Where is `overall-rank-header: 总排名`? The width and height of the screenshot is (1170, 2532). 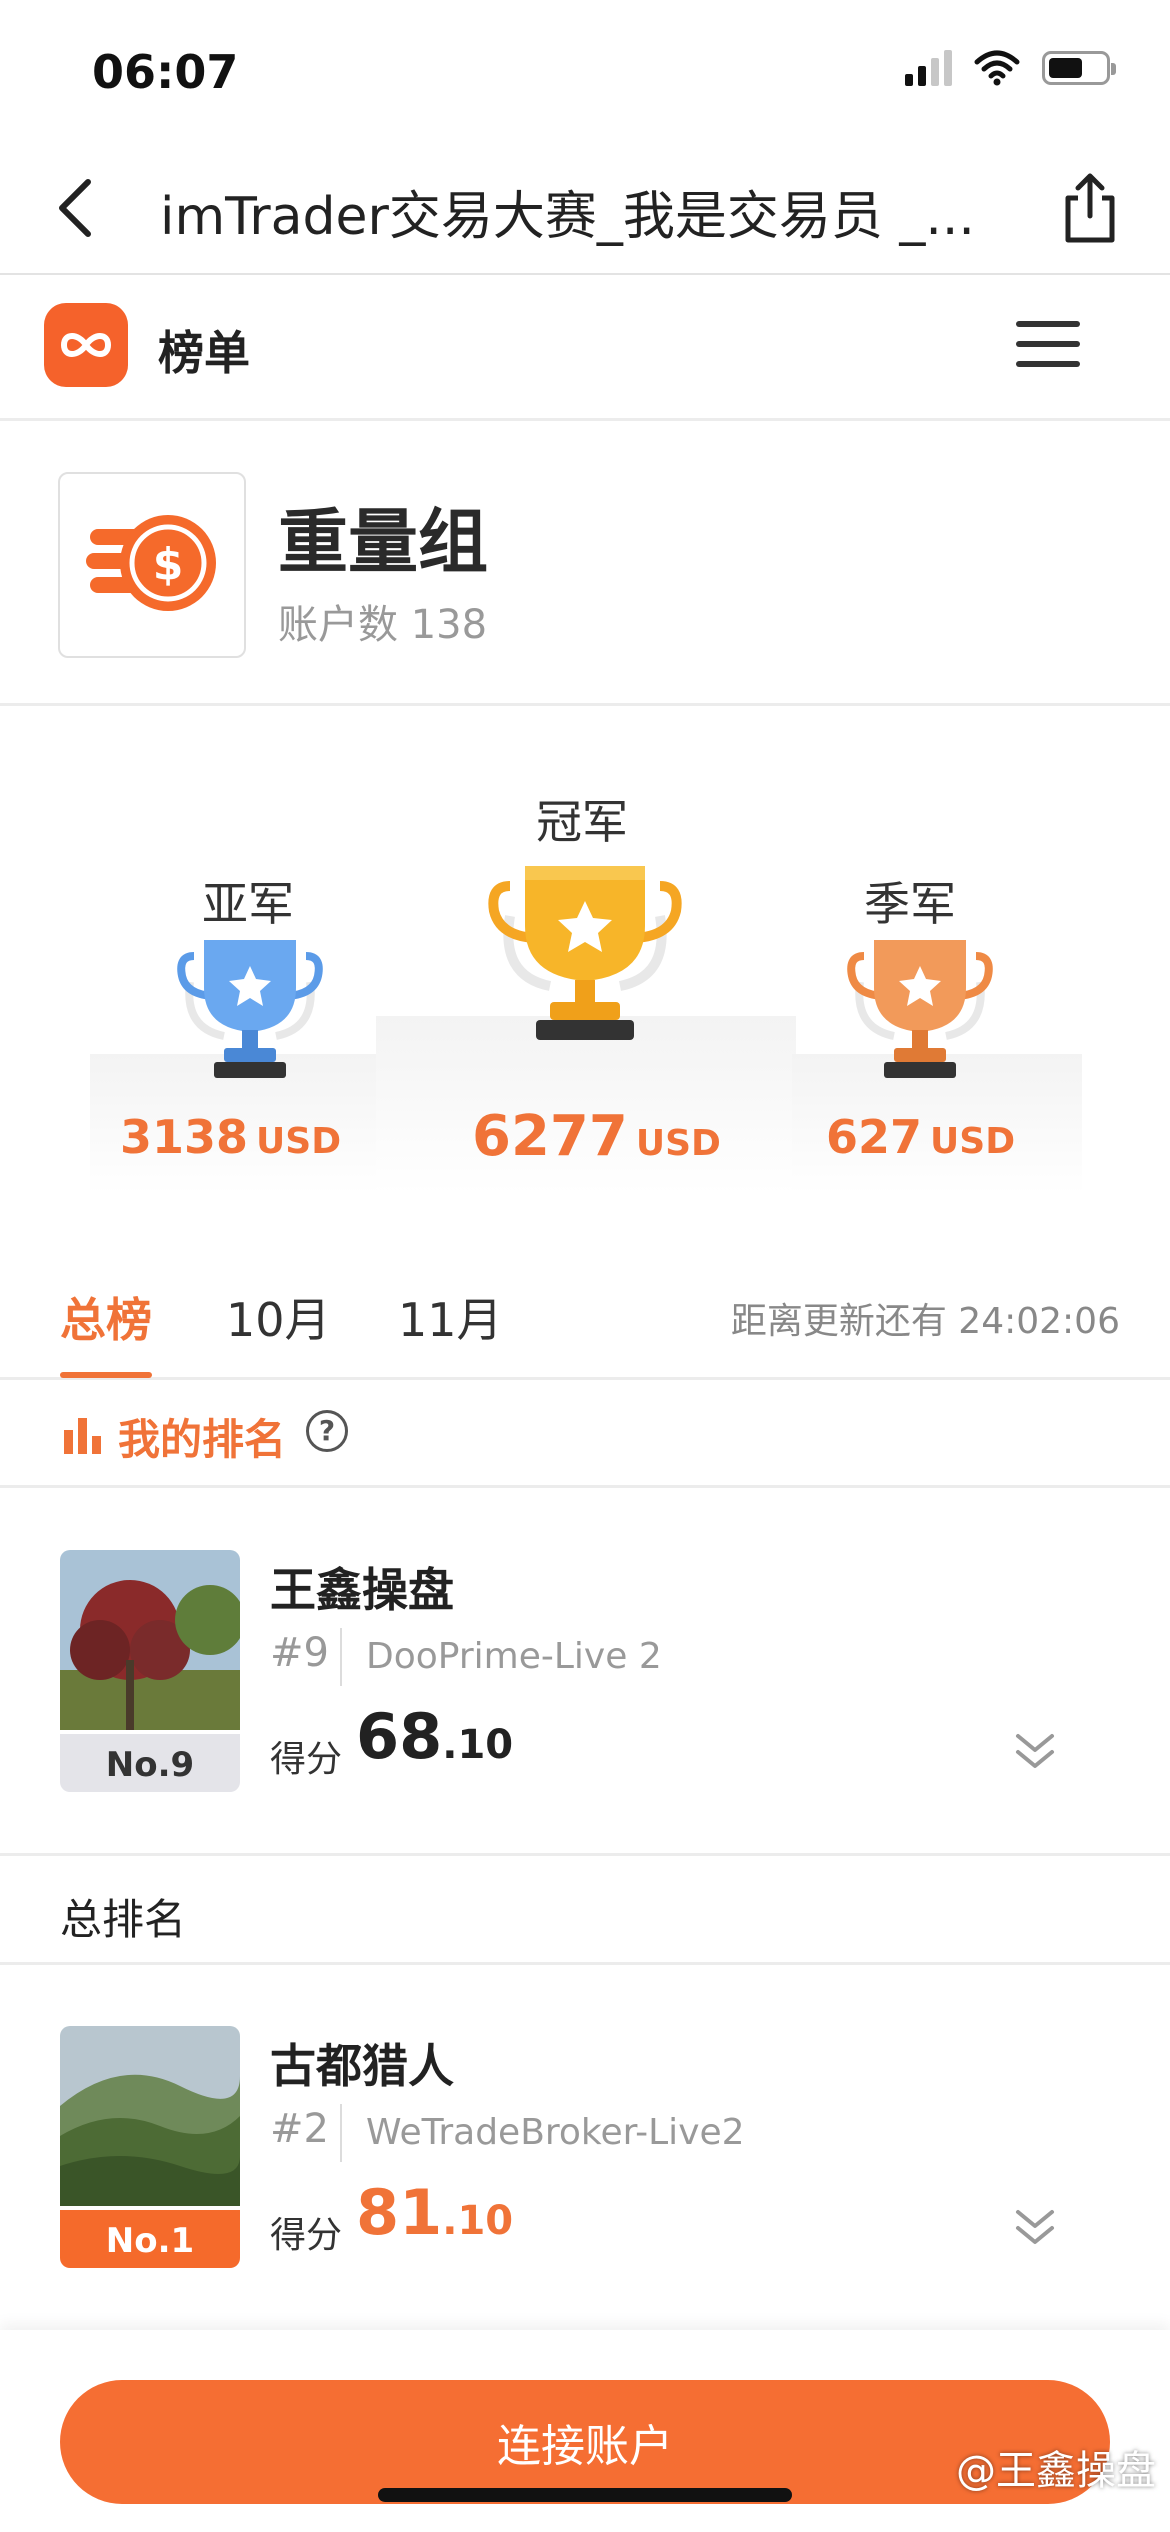
overall-rank-header: 总排名 is located at coordinates (585, 1909).